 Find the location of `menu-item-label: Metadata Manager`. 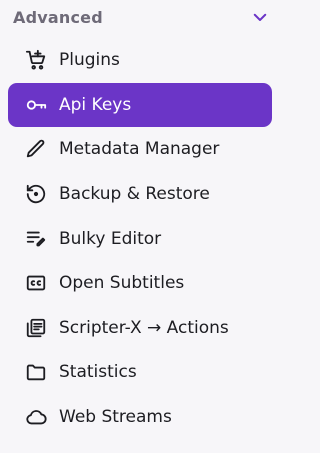

menu-item-label: Metadata Manager is located at coordinates (139, 149).